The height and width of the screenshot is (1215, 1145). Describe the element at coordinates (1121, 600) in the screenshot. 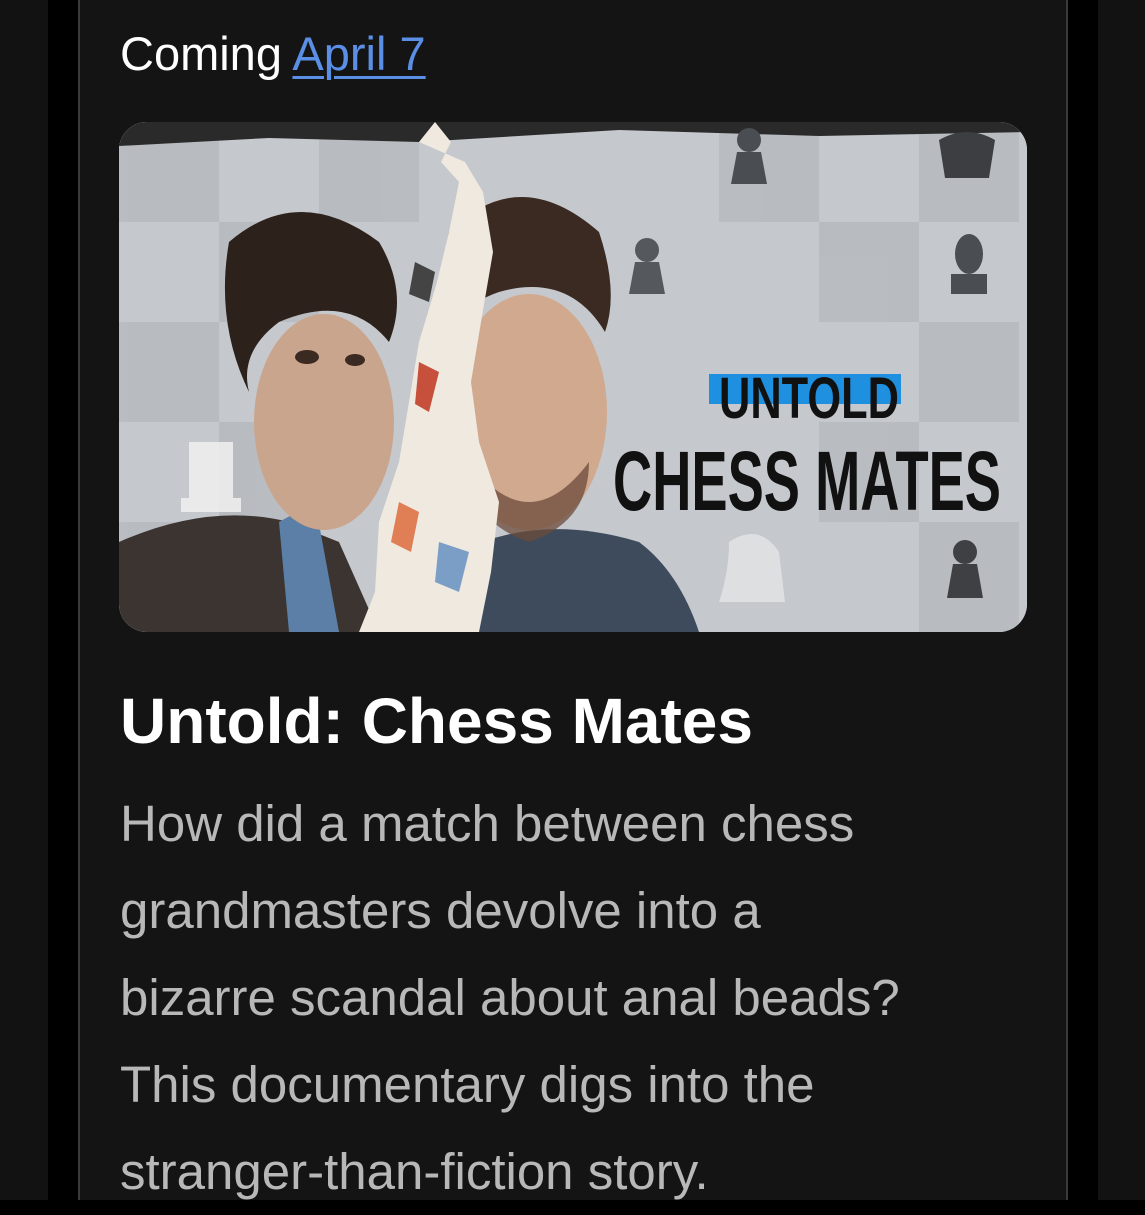

I see `right-edge-panel` at that location.